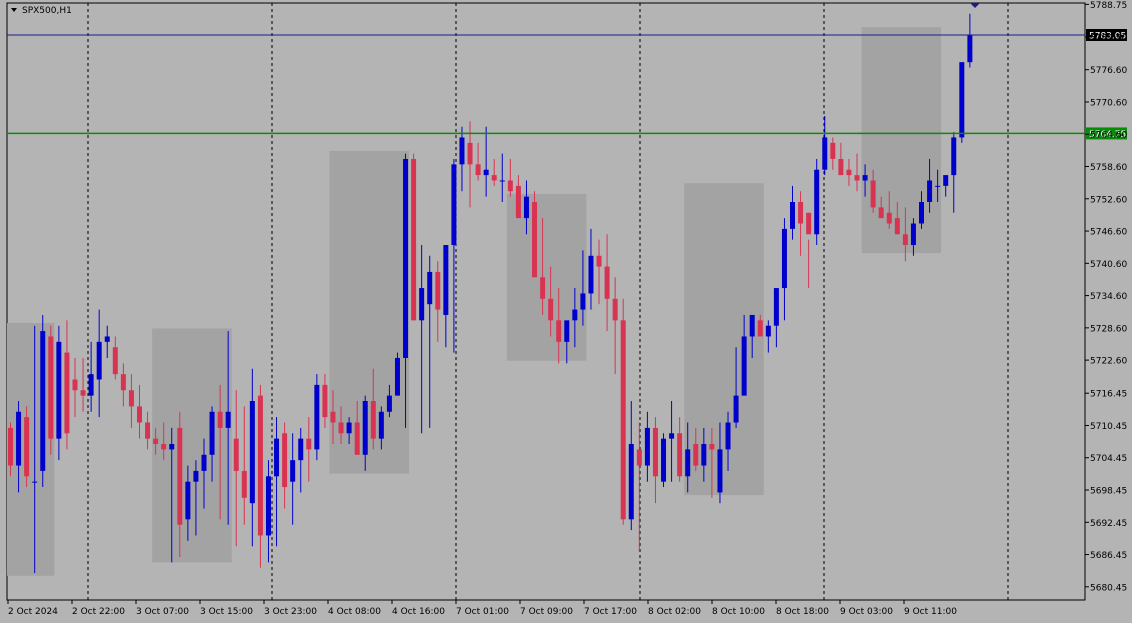 The image size is (1132, 623). What do you see at coordinates (1108, 459) in the screenshot?
I see `y-tick-label: 5704.45` at bounding box center [1108, 459].